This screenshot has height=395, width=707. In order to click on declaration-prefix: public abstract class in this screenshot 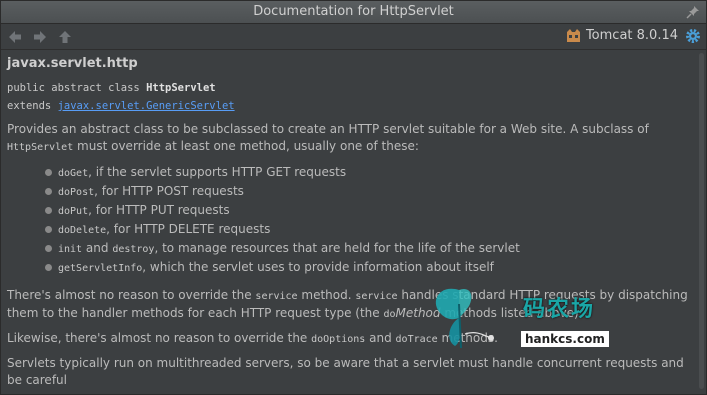, I will do `click(77, 88)`.